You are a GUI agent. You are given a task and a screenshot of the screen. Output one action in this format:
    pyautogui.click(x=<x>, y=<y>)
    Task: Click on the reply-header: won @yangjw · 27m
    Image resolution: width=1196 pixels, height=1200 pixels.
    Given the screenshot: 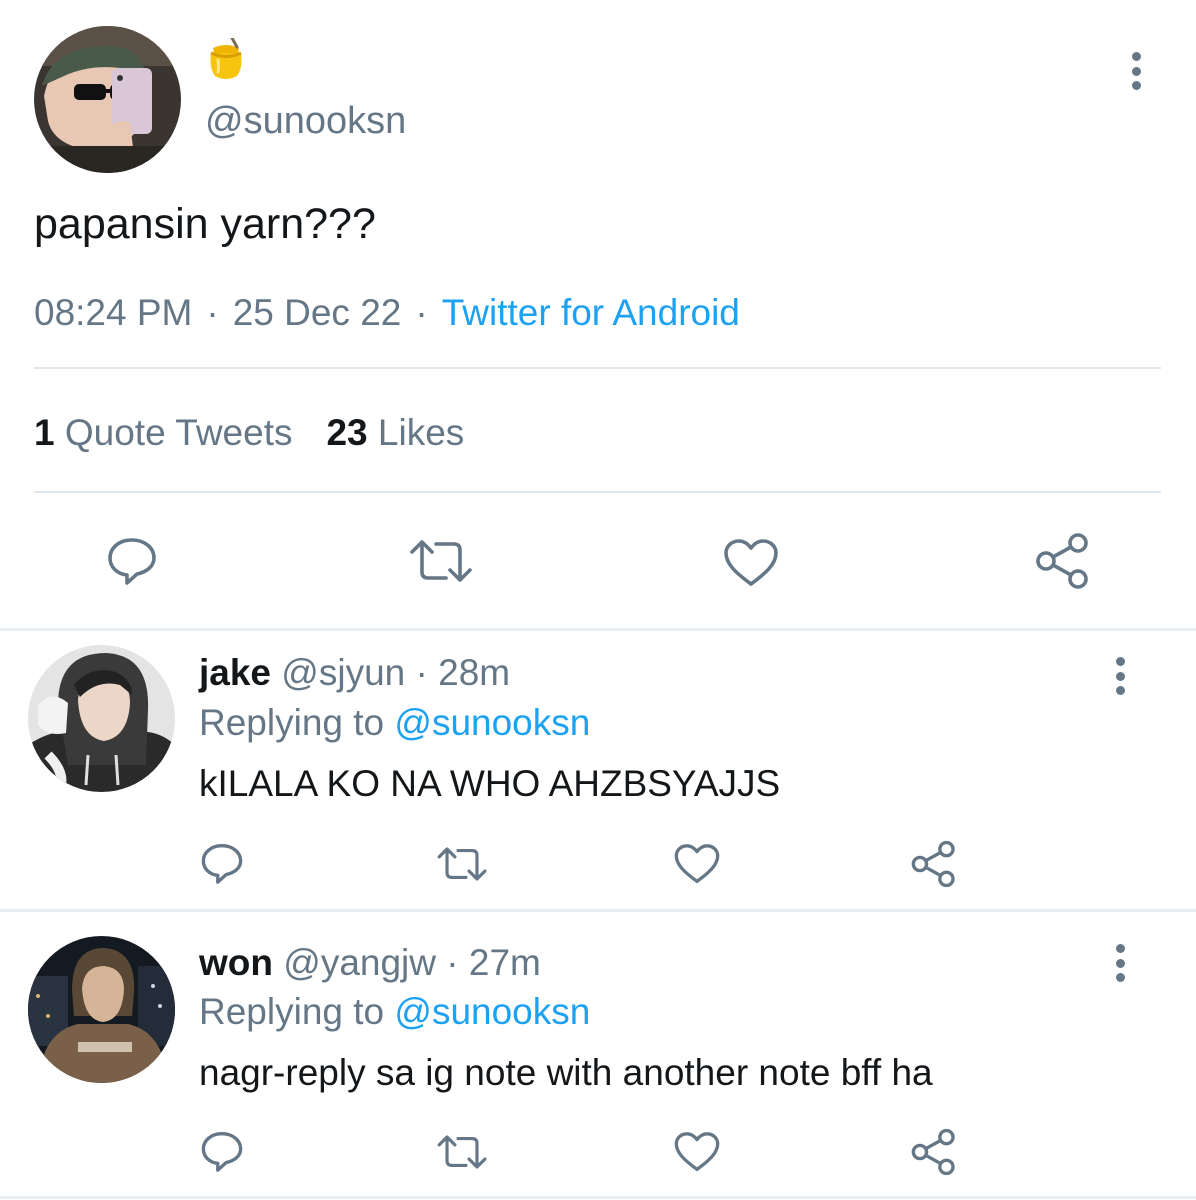 What is the action you would take?
    pyautogui.click(x=370, y=963)
    